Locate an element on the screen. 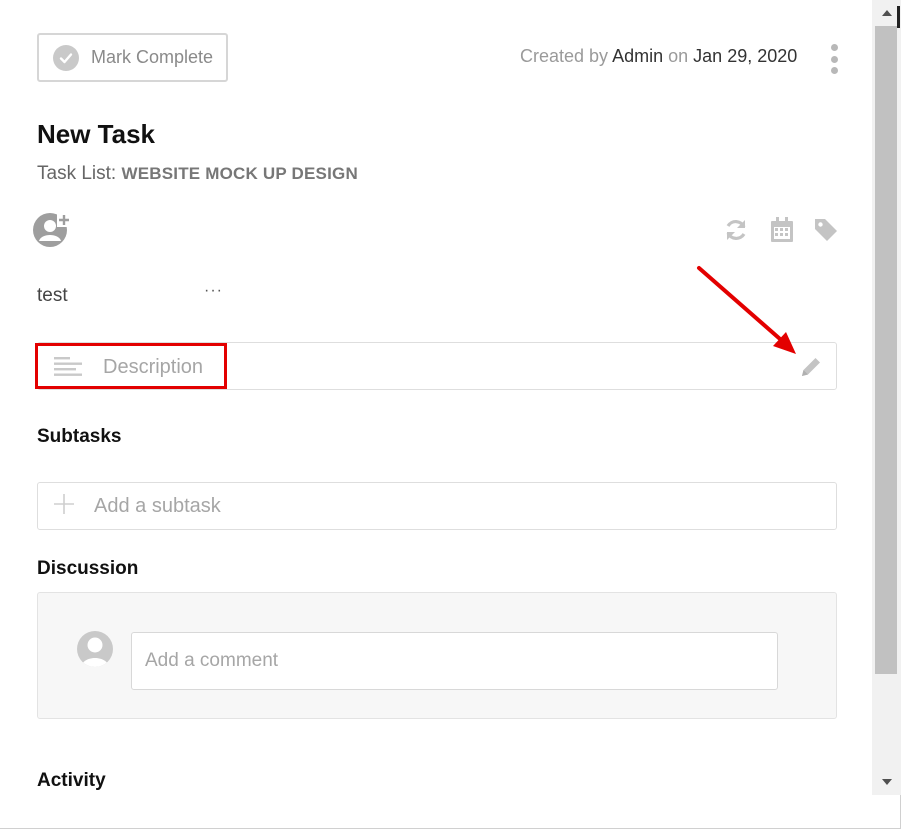 The image size is (901, 829). refresh-icon is located at coordinates (736, 230).